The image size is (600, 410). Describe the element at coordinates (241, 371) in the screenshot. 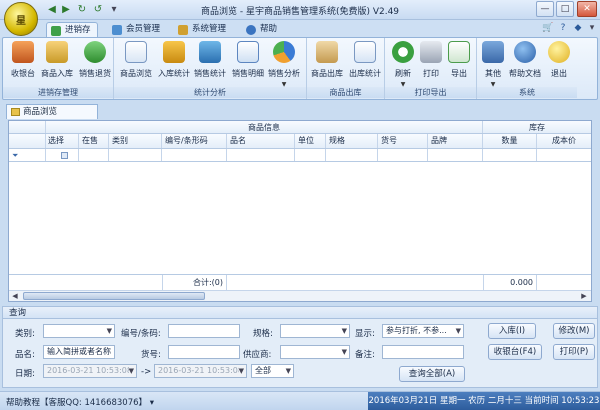

I see `date-to-dropdown-icon: ▼` at that location.